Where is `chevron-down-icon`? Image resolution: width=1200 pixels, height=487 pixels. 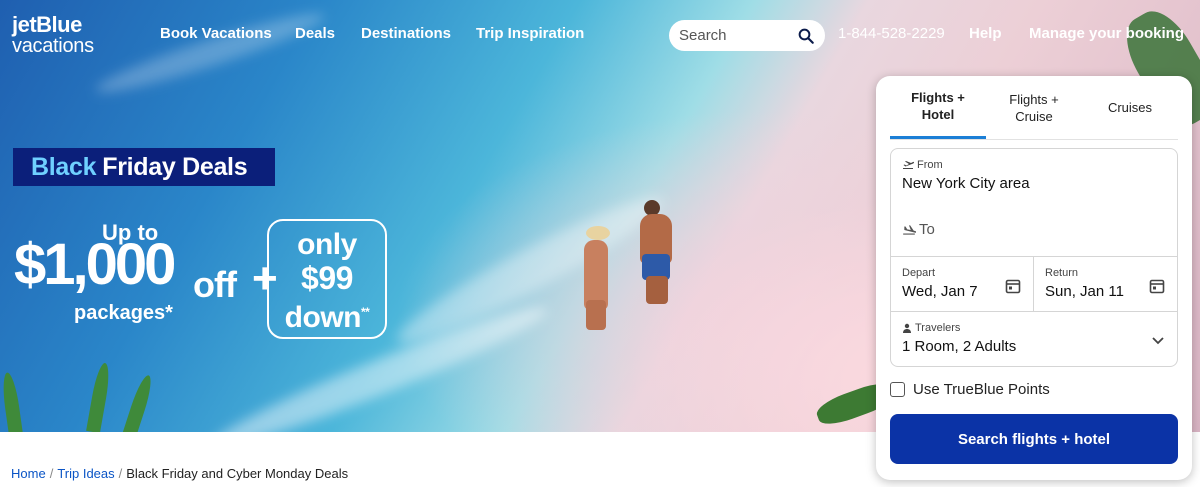 chevron-down-icon is located at coordinates (1158, 340).